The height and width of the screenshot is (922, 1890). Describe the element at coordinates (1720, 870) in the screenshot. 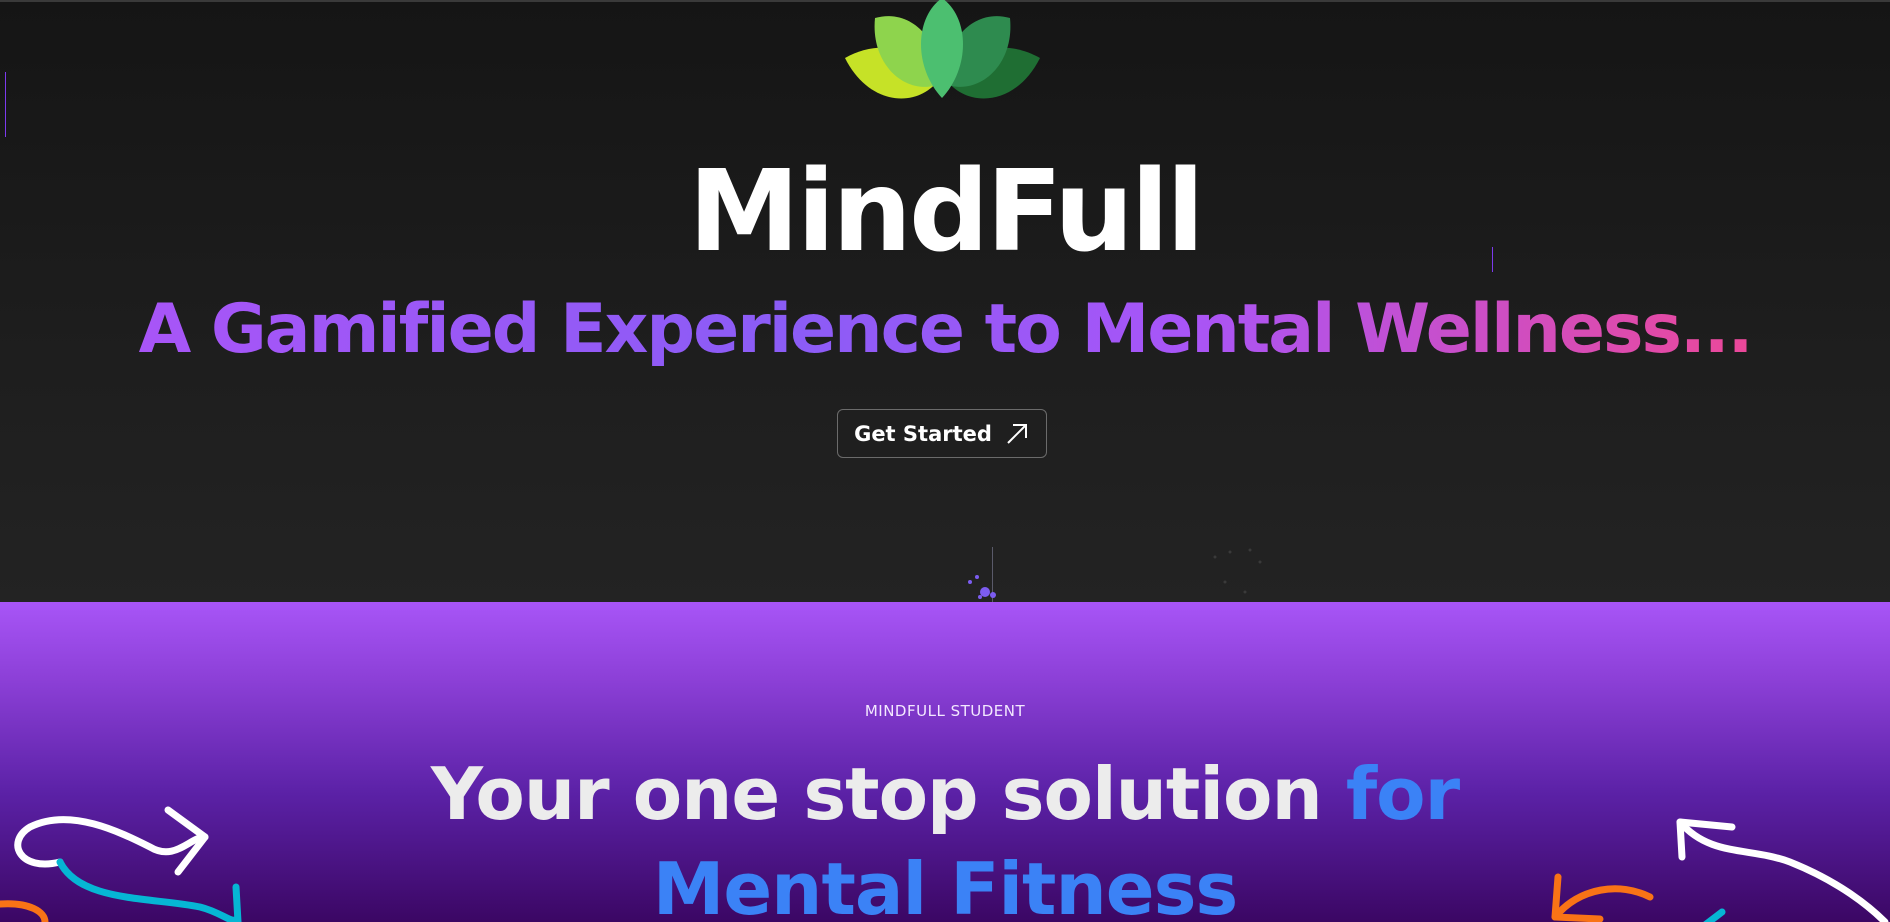

I see `right-doodle-arrow-icon` at that location.